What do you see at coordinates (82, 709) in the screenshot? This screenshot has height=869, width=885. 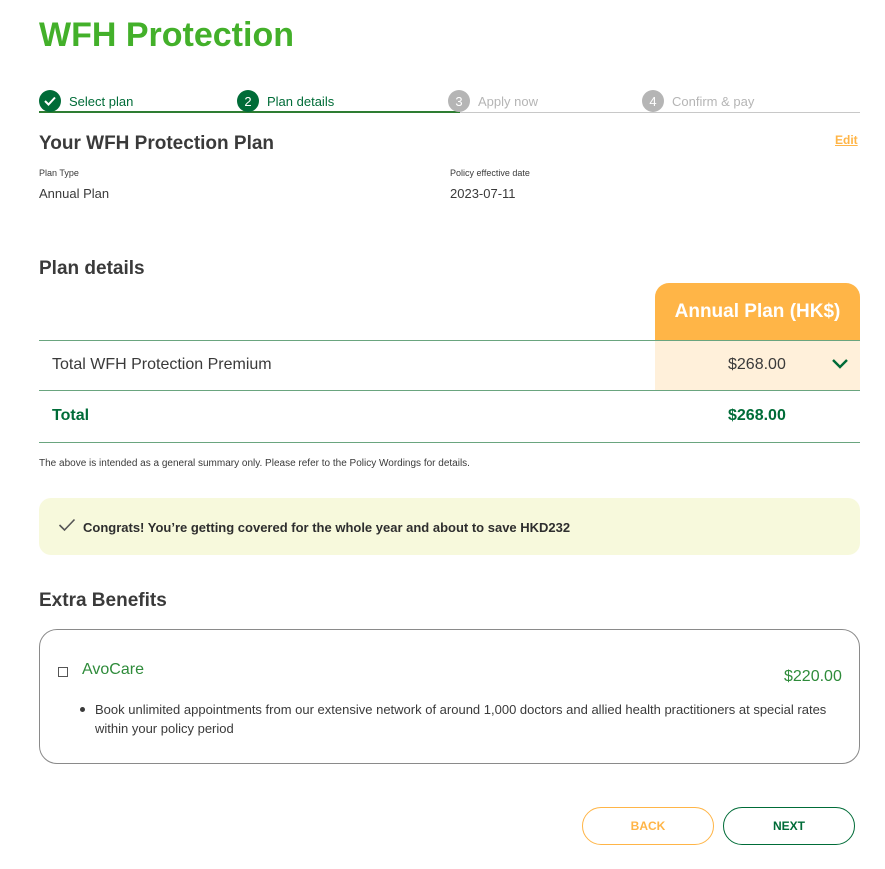 I see `bullet-icon` at bounding box center [82, 709].